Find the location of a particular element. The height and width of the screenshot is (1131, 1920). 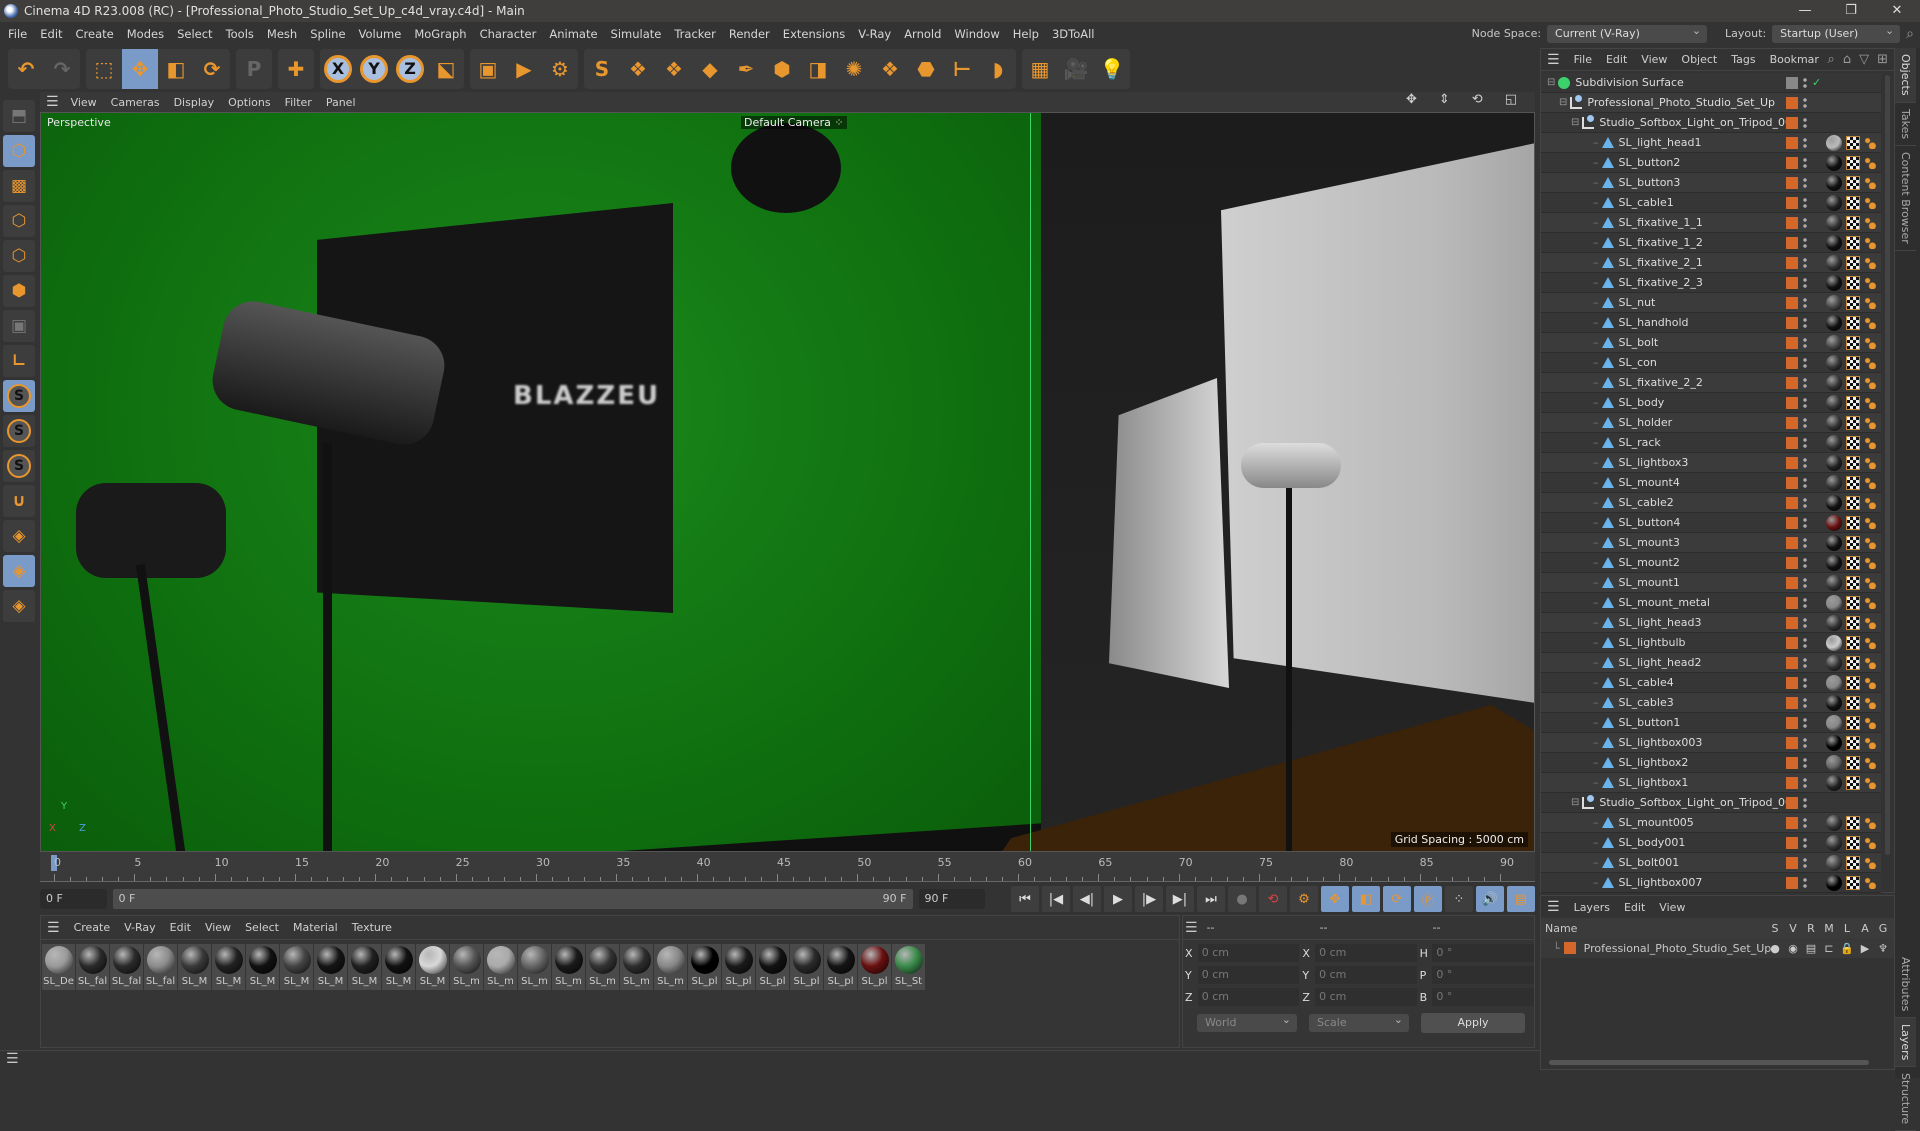

side-tab-layers: Layers is located at coordinates (1905, 1042).